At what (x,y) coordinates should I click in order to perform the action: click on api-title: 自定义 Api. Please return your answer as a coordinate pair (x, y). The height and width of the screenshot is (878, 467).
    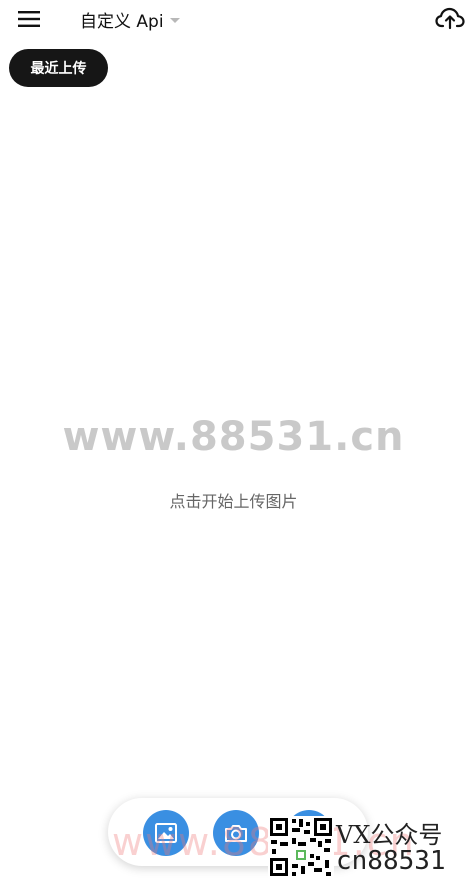
    Looking at the image, I should click on (122, 21).